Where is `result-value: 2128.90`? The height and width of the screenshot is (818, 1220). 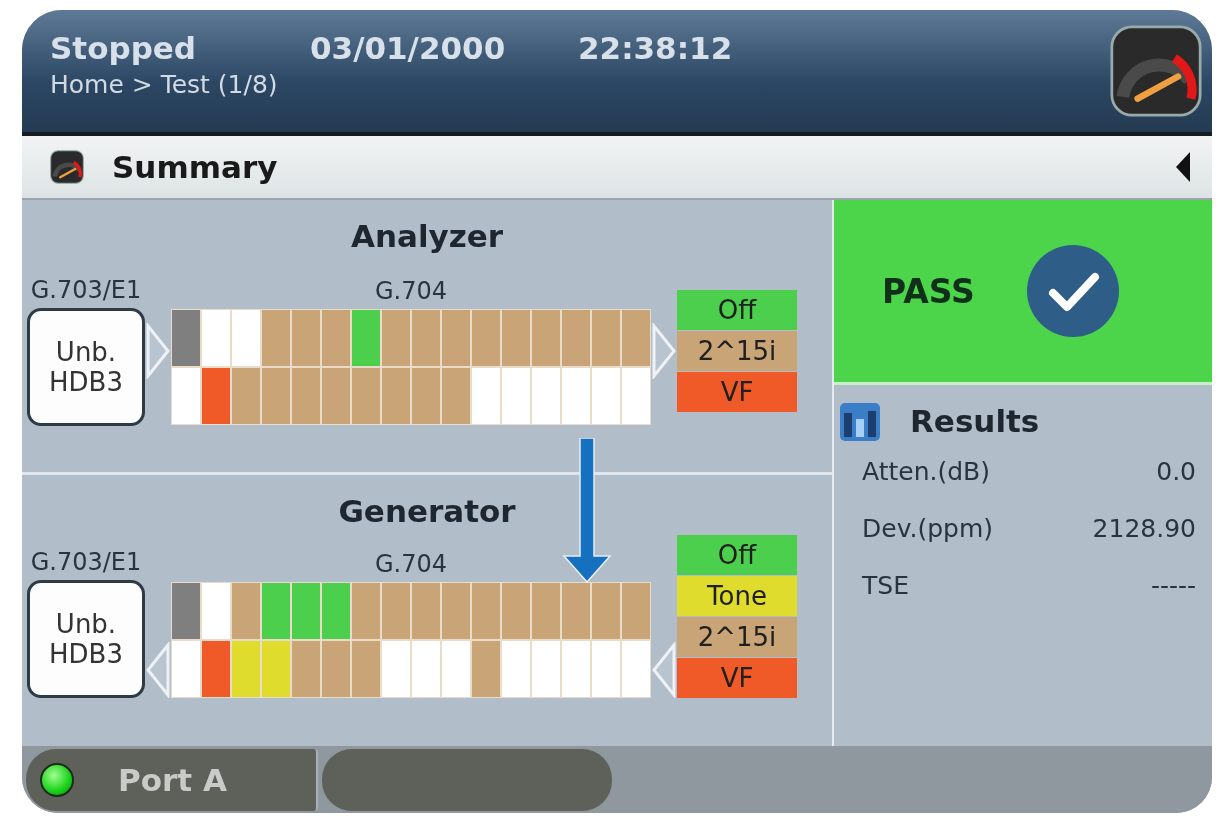 result-value: 2128.90 is located at coordinates (1144, 528).